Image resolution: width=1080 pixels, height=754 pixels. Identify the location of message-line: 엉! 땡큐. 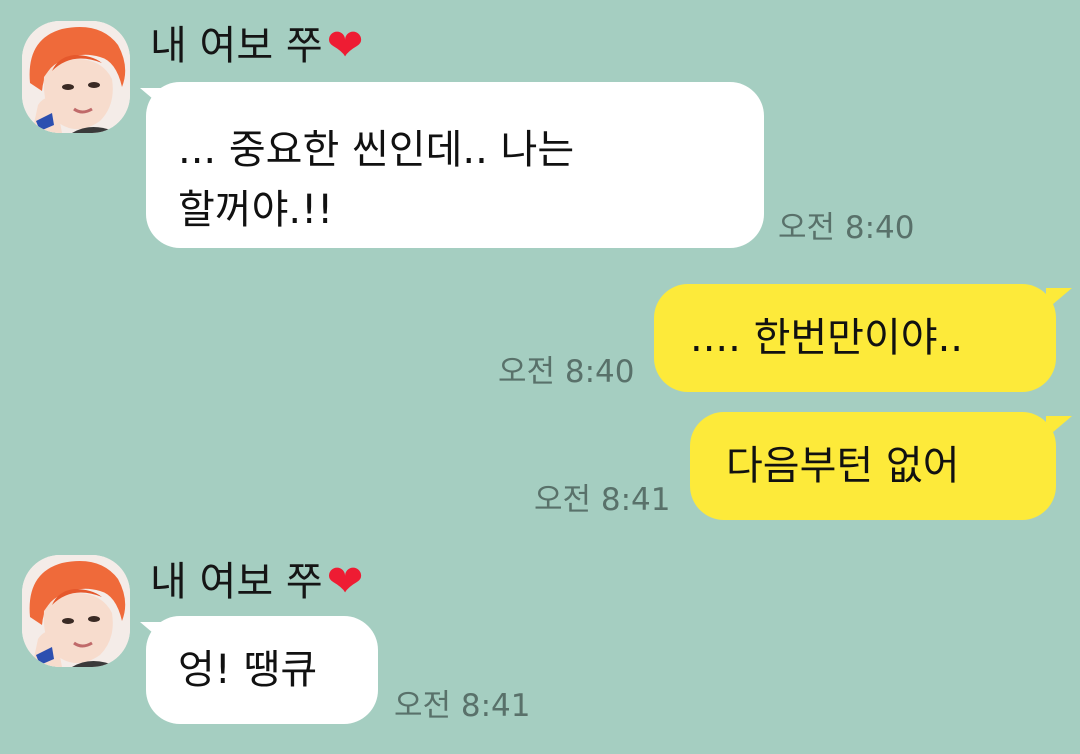
(248, 670).